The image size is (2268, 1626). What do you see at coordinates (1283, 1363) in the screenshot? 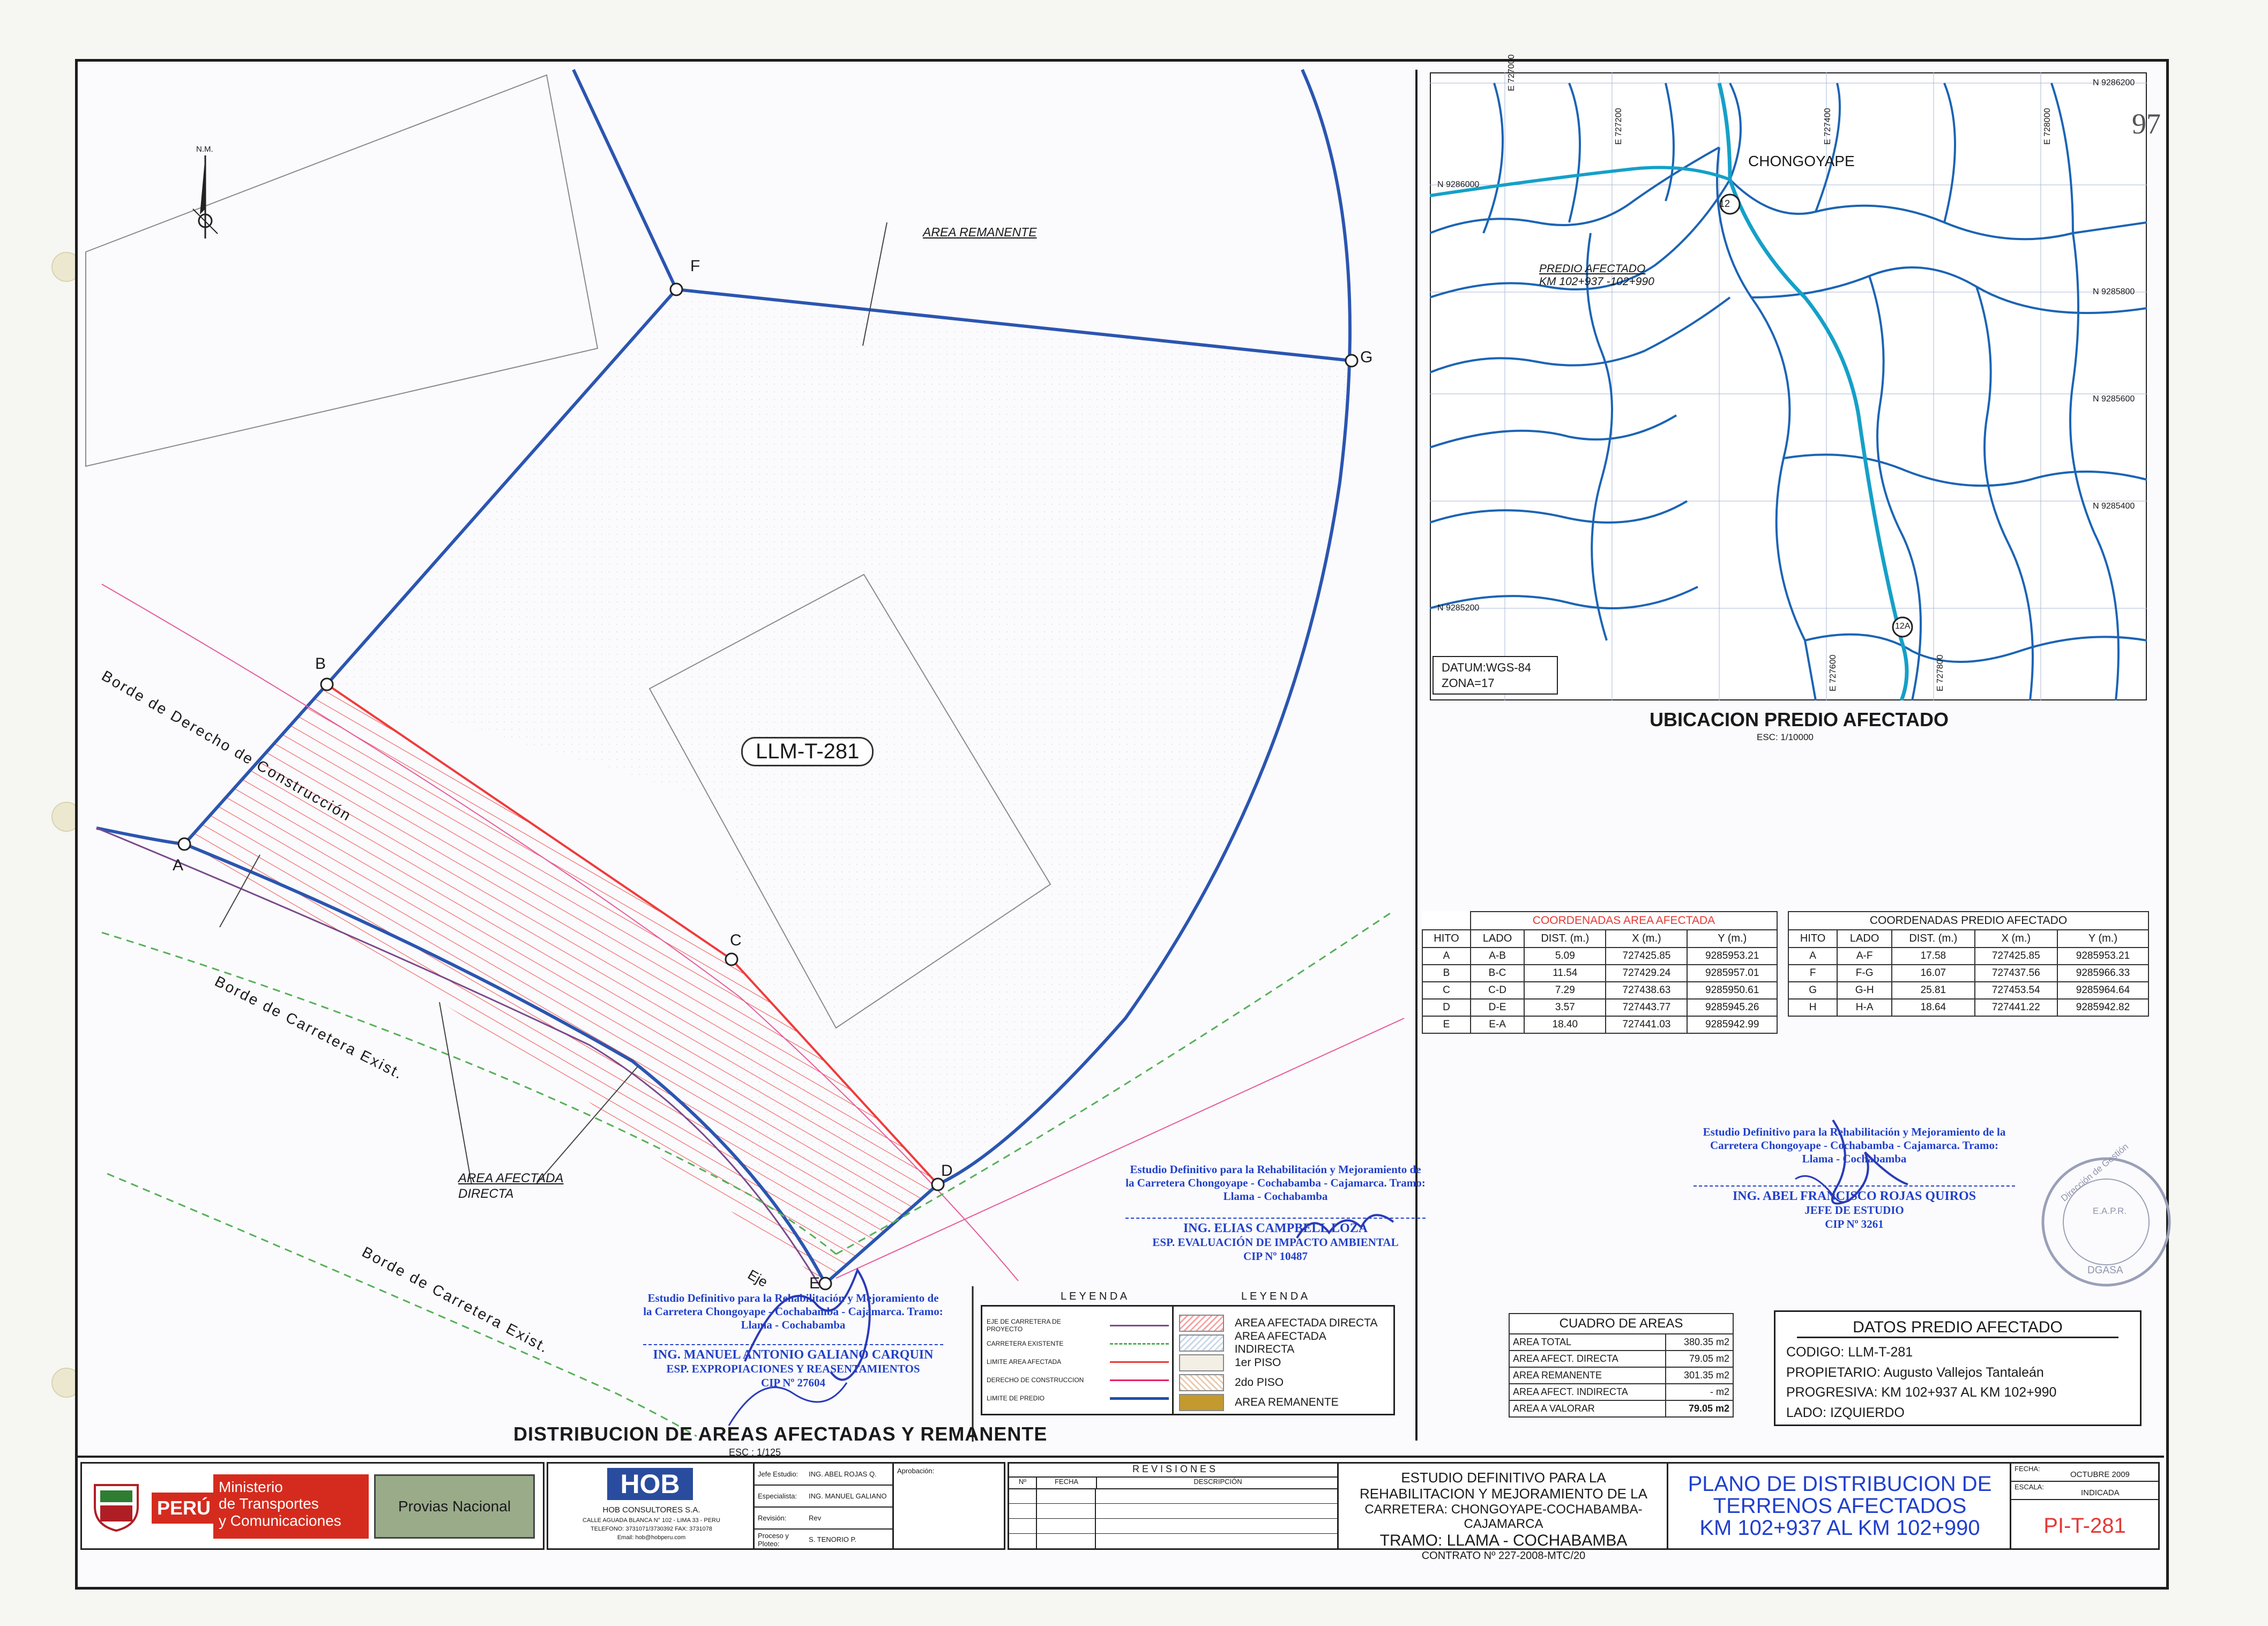
I see `legend-item: 1er PISO` at bounding box center [1283, 1363].